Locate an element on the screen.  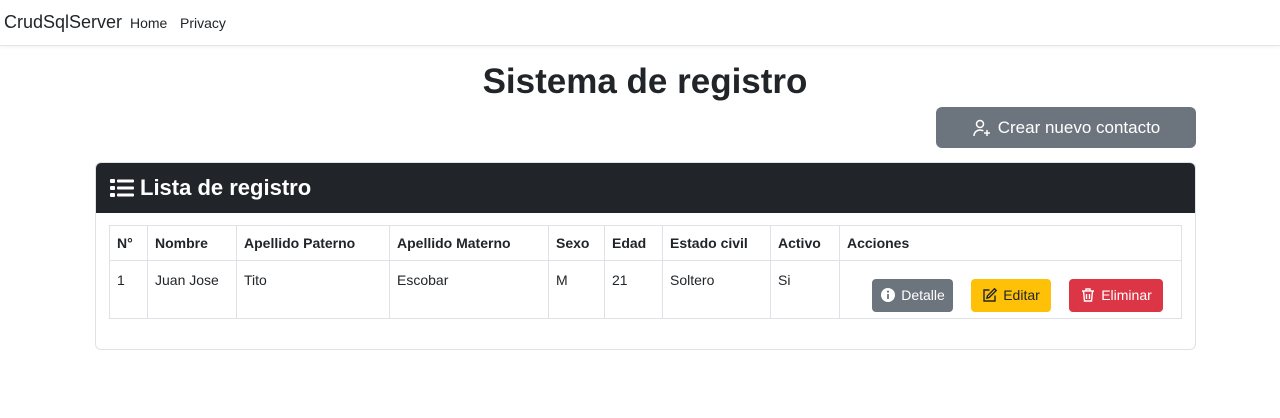
detalle-button: Detalle is located at coordinates (912, 295).